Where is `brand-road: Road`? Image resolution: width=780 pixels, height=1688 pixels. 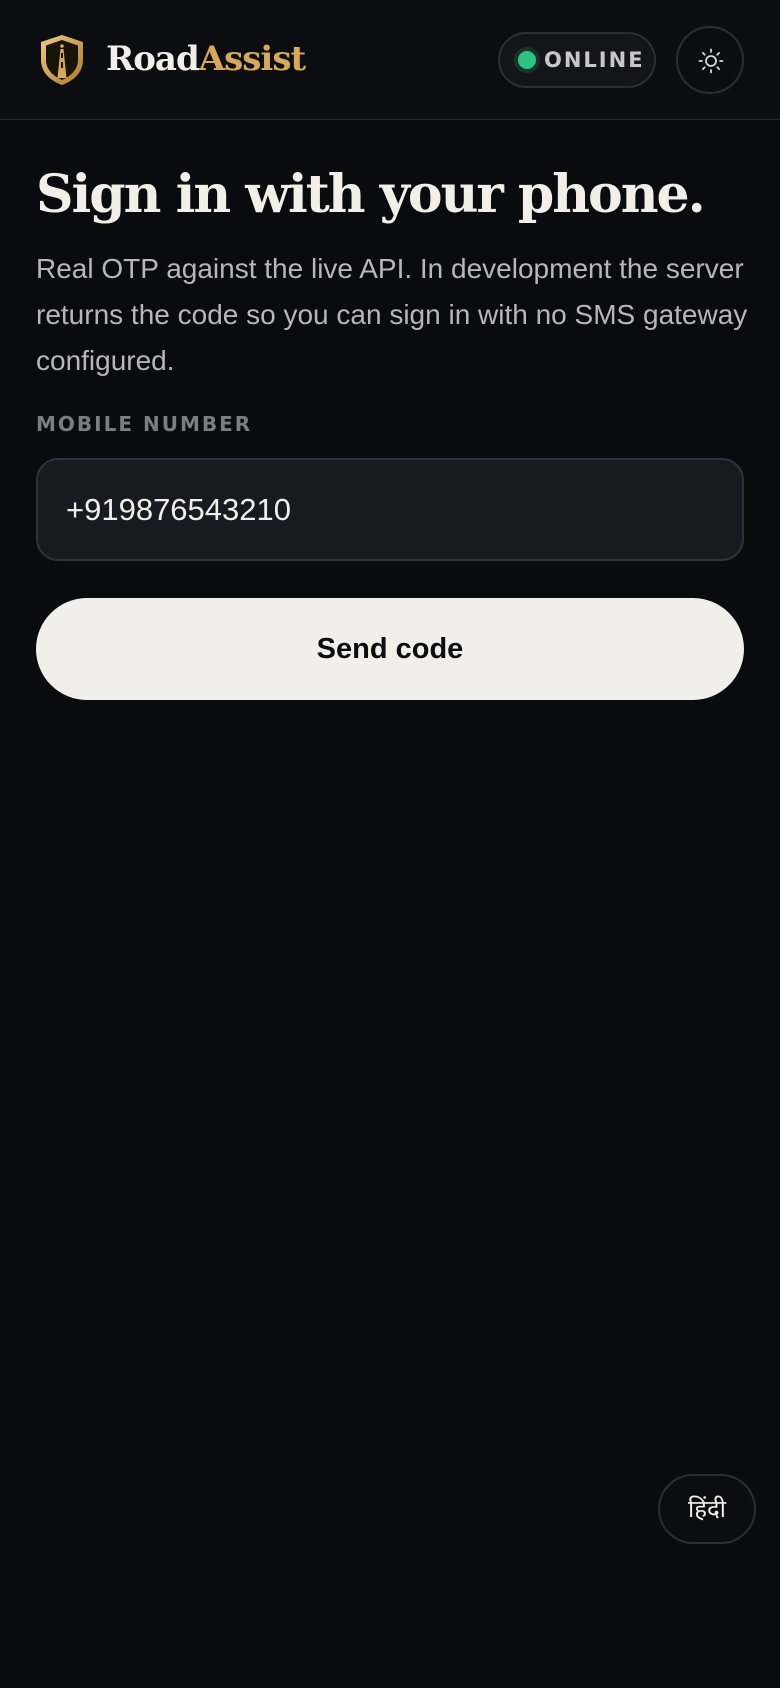
brand-road: Road is located at coordinates (153, 59).